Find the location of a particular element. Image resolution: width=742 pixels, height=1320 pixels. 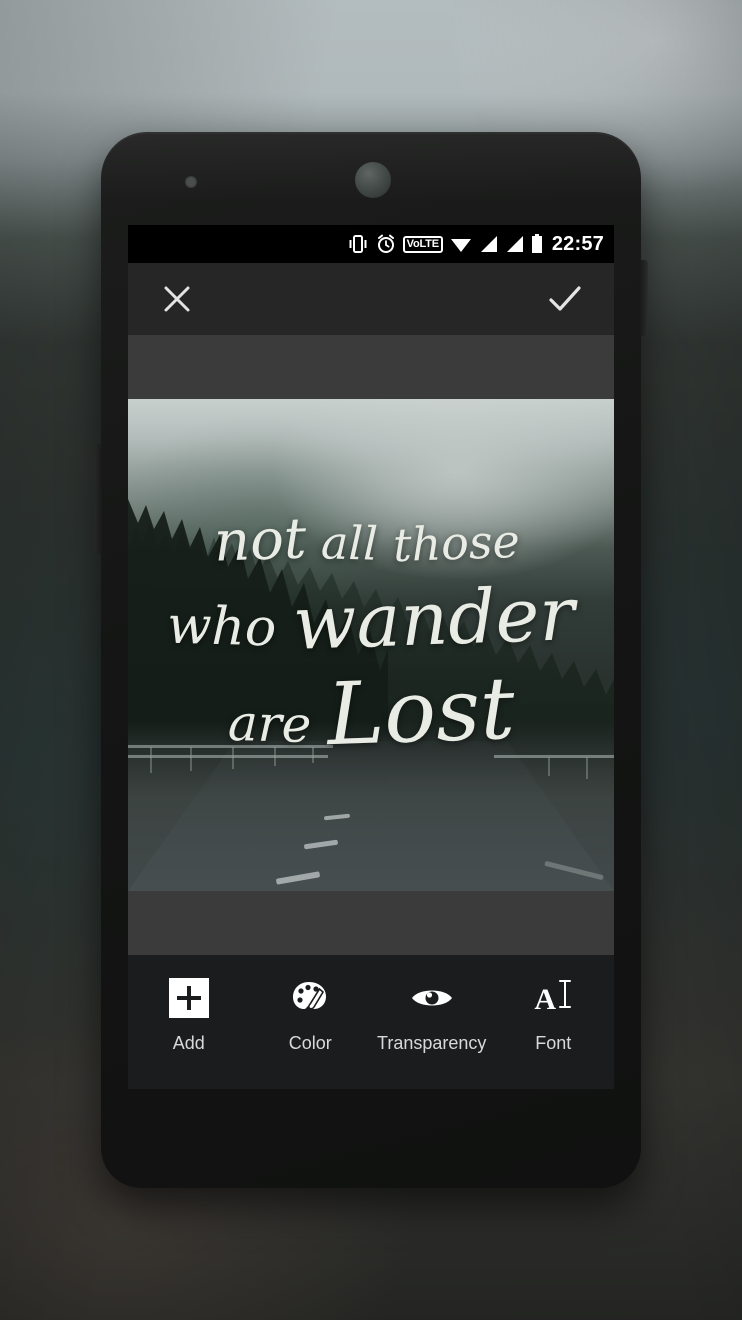

font-a-cursor-icon: A is located at coordinates (553, 998).